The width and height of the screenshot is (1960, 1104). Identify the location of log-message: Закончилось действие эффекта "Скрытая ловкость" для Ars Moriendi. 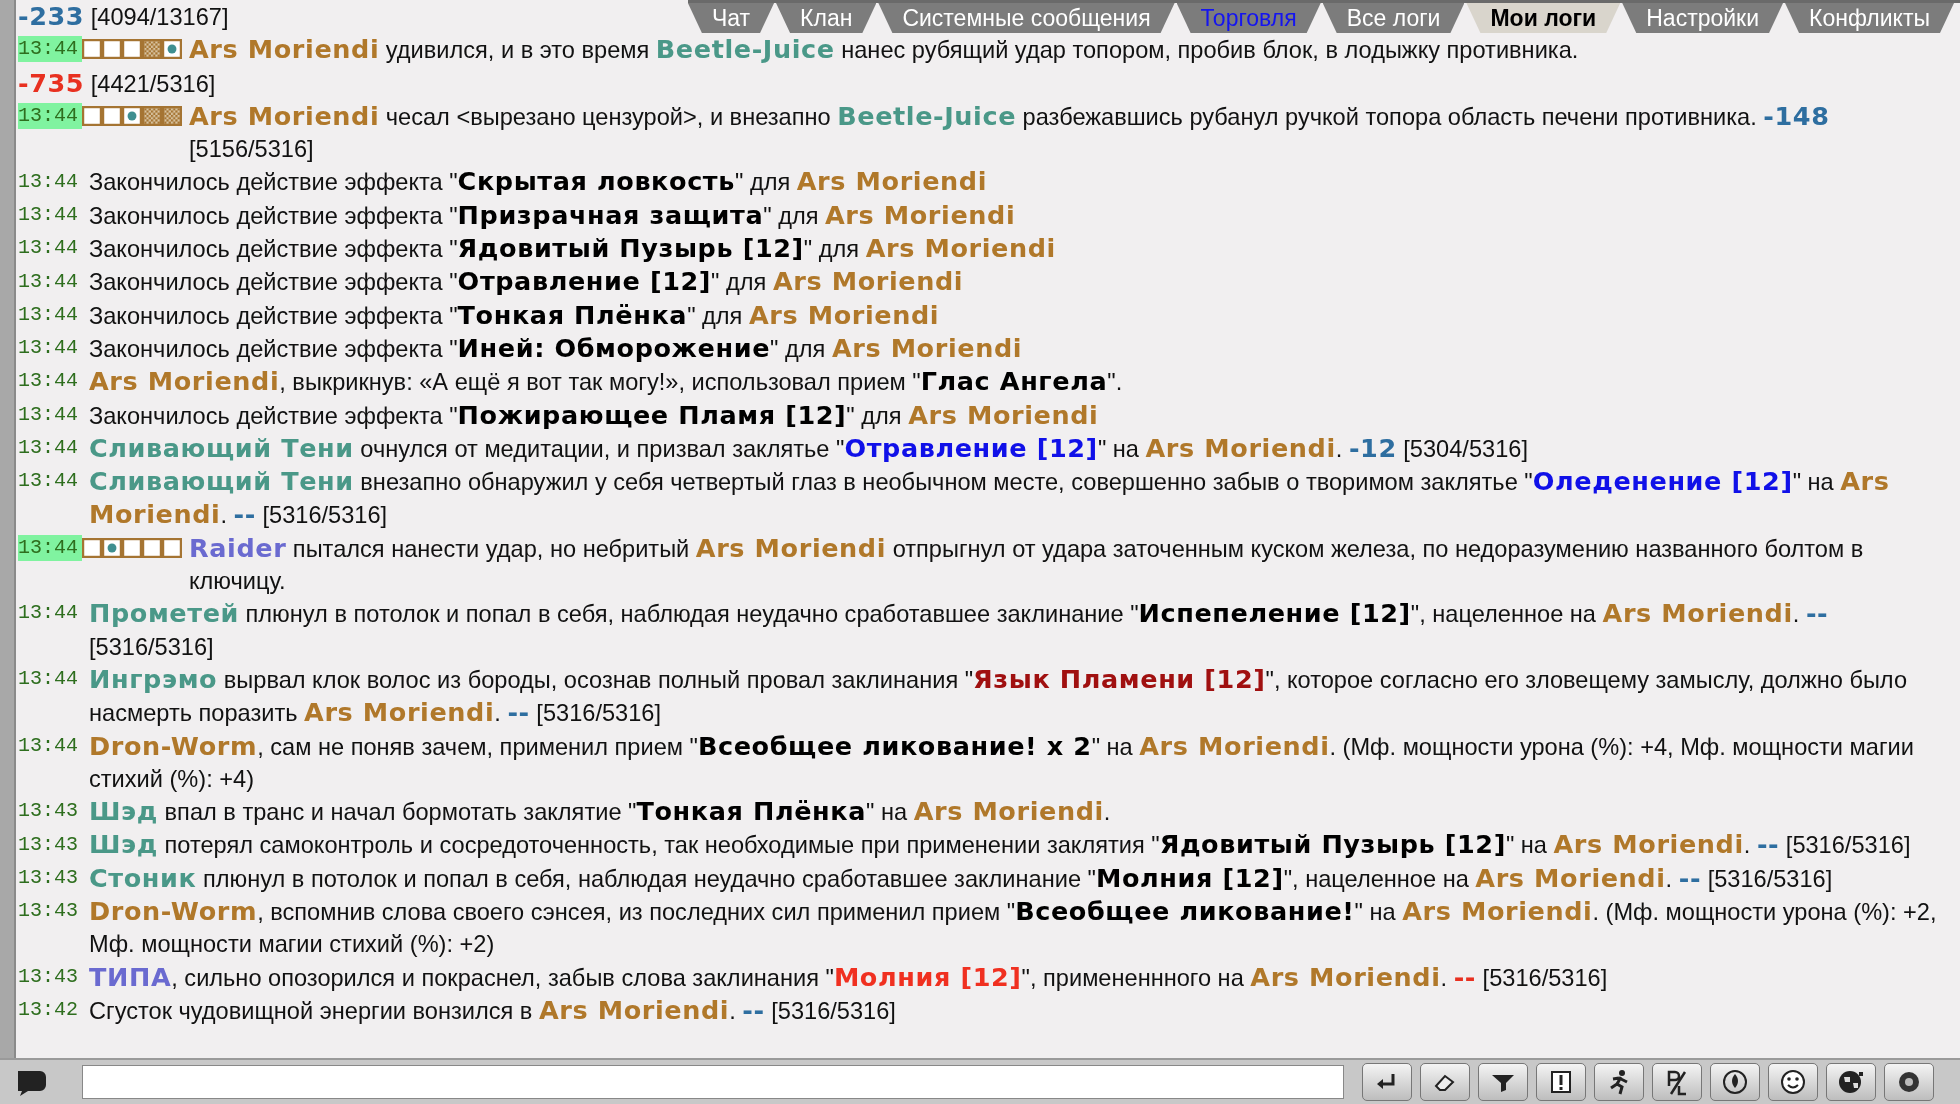
(538, 182).